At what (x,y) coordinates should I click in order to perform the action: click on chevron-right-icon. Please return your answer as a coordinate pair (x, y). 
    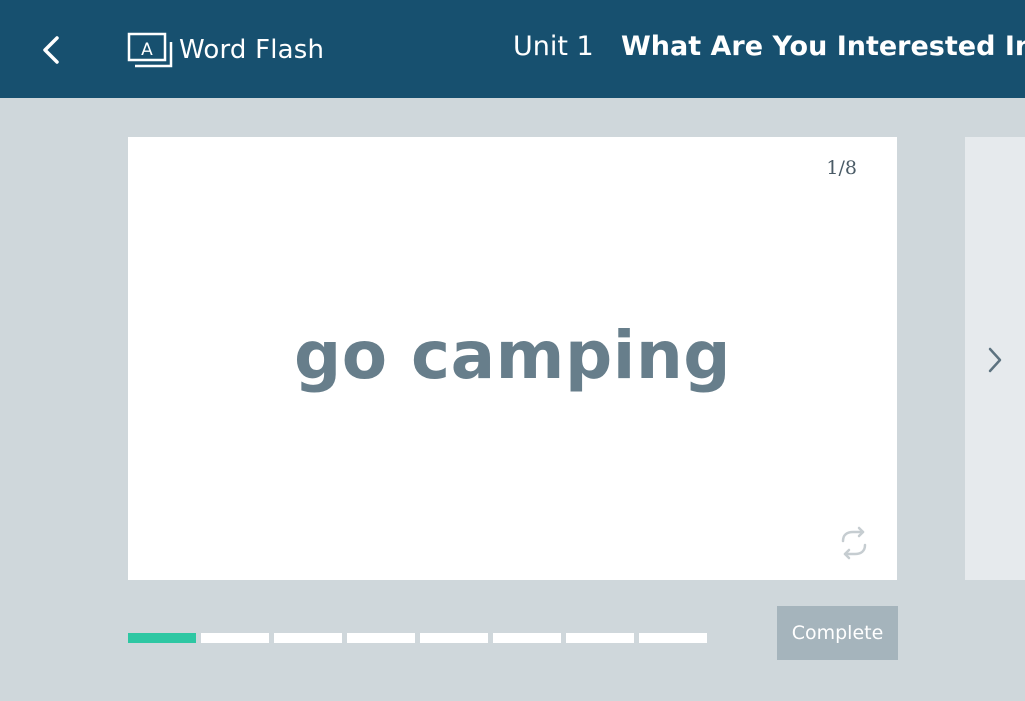
    Looking at the image, I should click on (995, 360).